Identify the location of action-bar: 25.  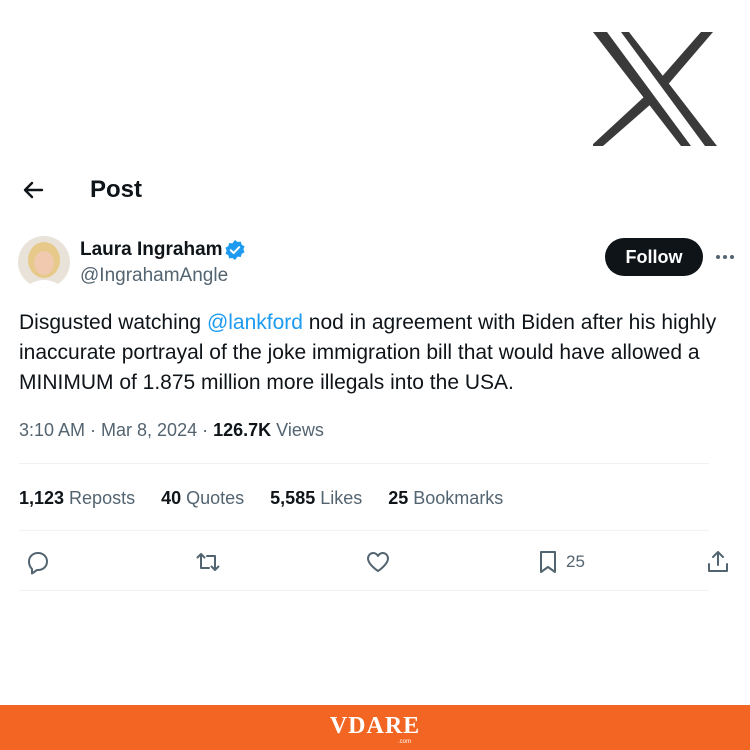
(375, 562).